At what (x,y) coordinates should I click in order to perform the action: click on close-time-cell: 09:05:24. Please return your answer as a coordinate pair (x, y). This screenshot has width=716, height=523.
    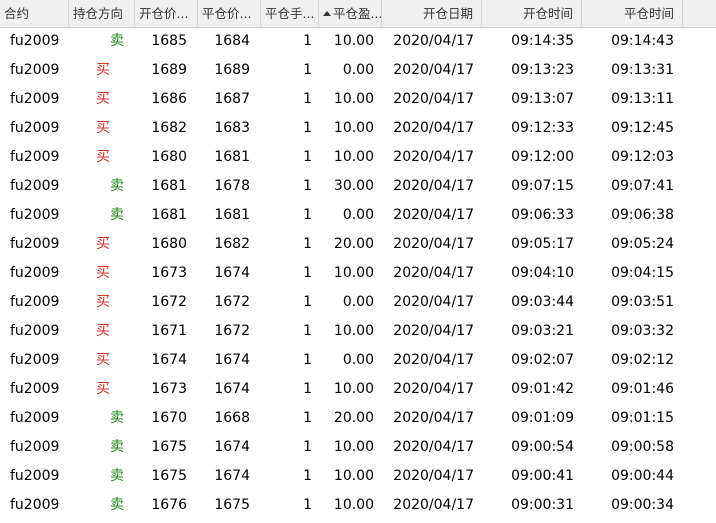
    Looking at the image, I should click on (642, 244).